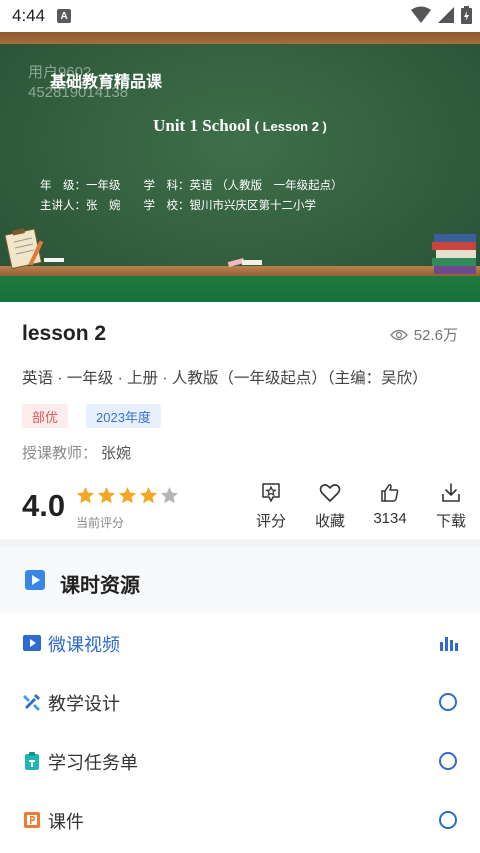  What do you see at coordinates (240, 761) in the screenshot?
I see `resource-item-task-sheet: 学习任务单` at bounding box center [240, 761].